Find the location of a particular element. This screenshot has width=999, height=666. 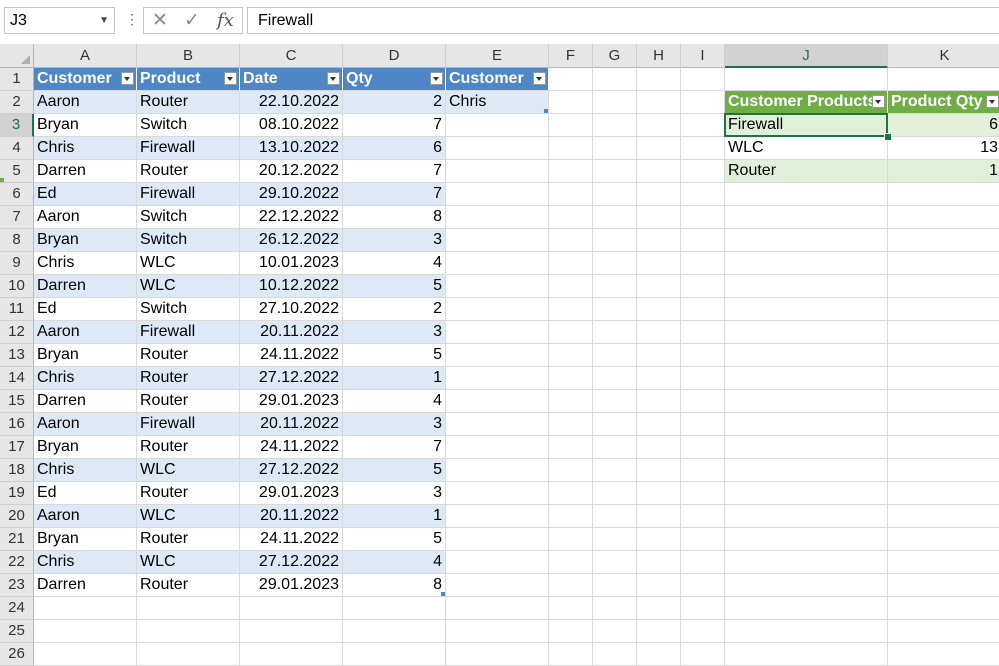

table-cell: 22.12.2022 is located at coordinates (291, 217).